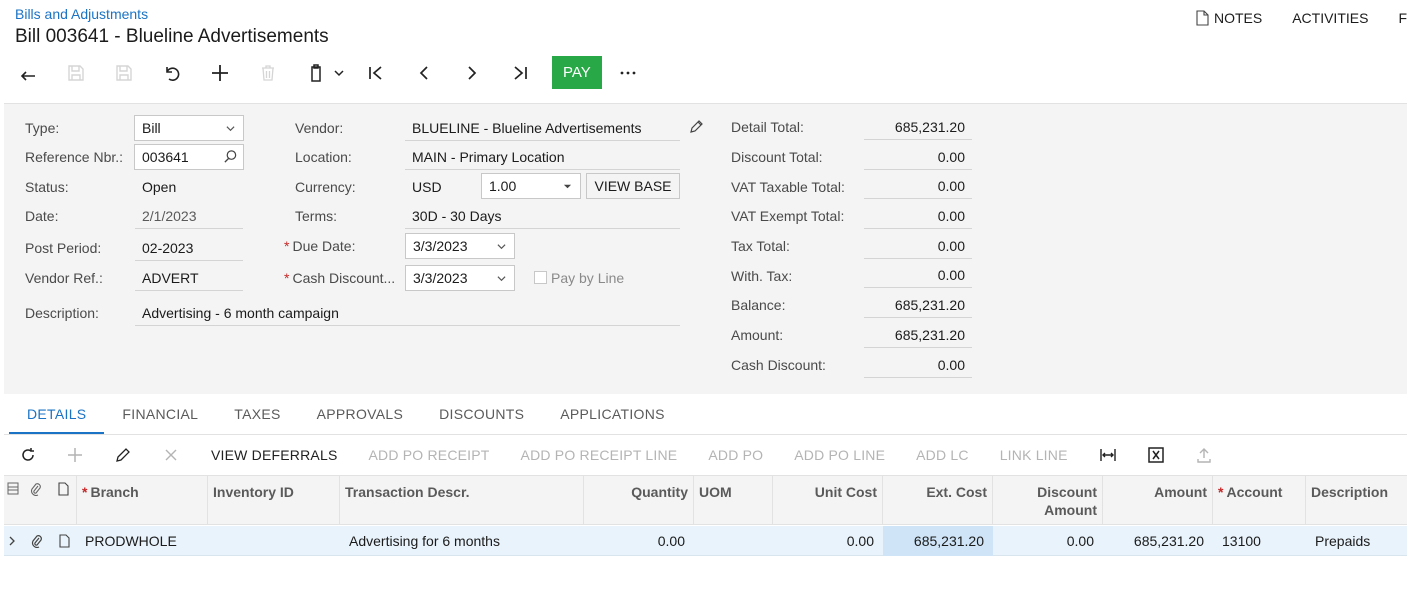  What do you see at coordinates (1153, 541) in the screenshot?
I see `cell-amount: 685,231.20` at bounding box center [1153, 541].